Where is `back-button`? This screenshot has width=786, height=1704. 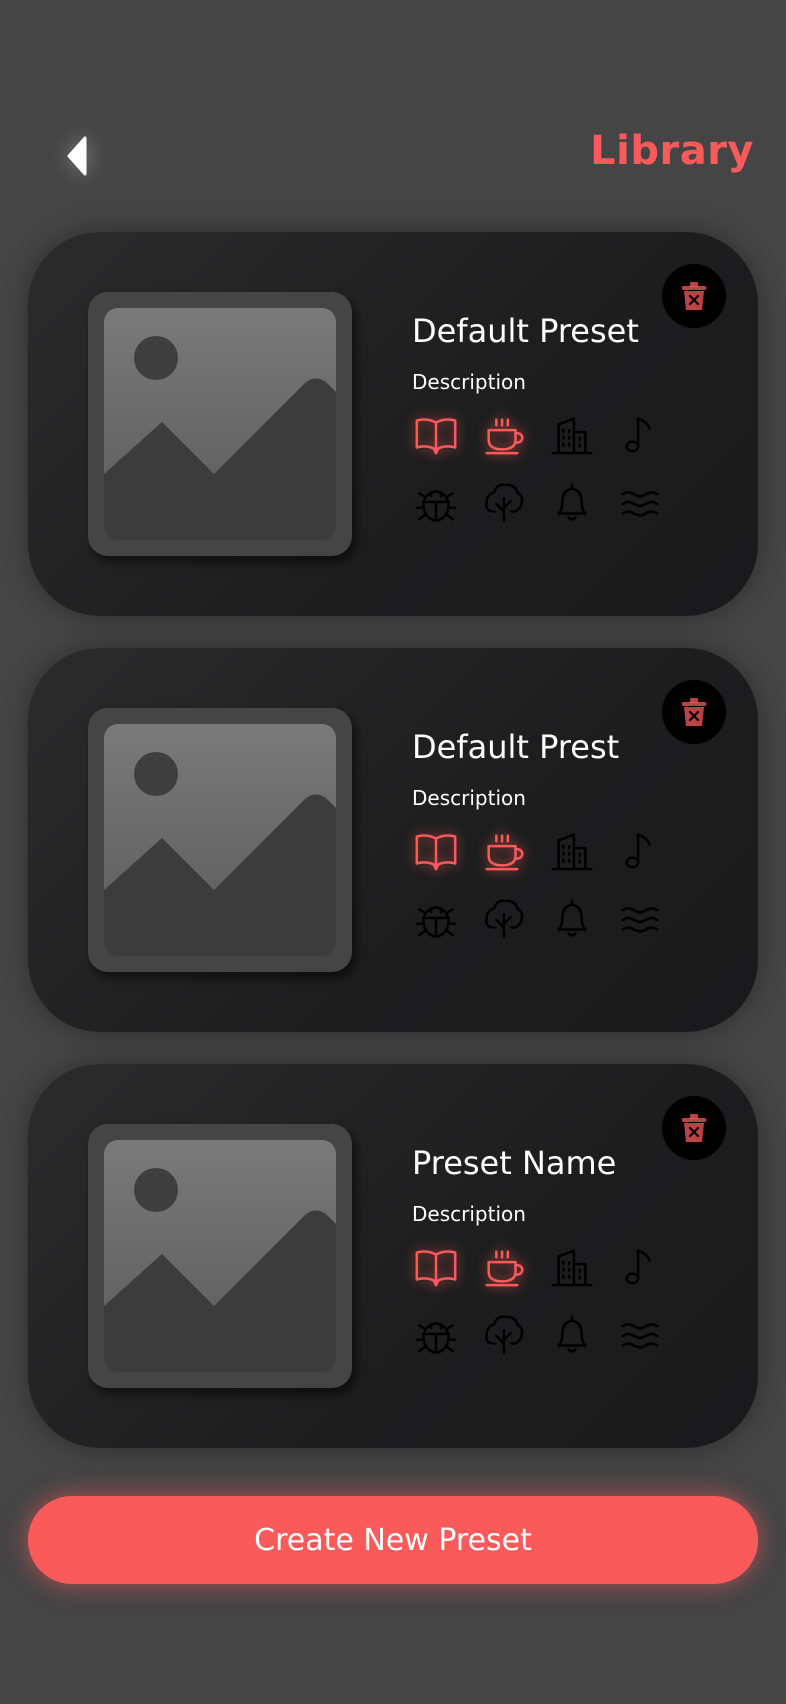 back-button is located at coordinates (76, 156).